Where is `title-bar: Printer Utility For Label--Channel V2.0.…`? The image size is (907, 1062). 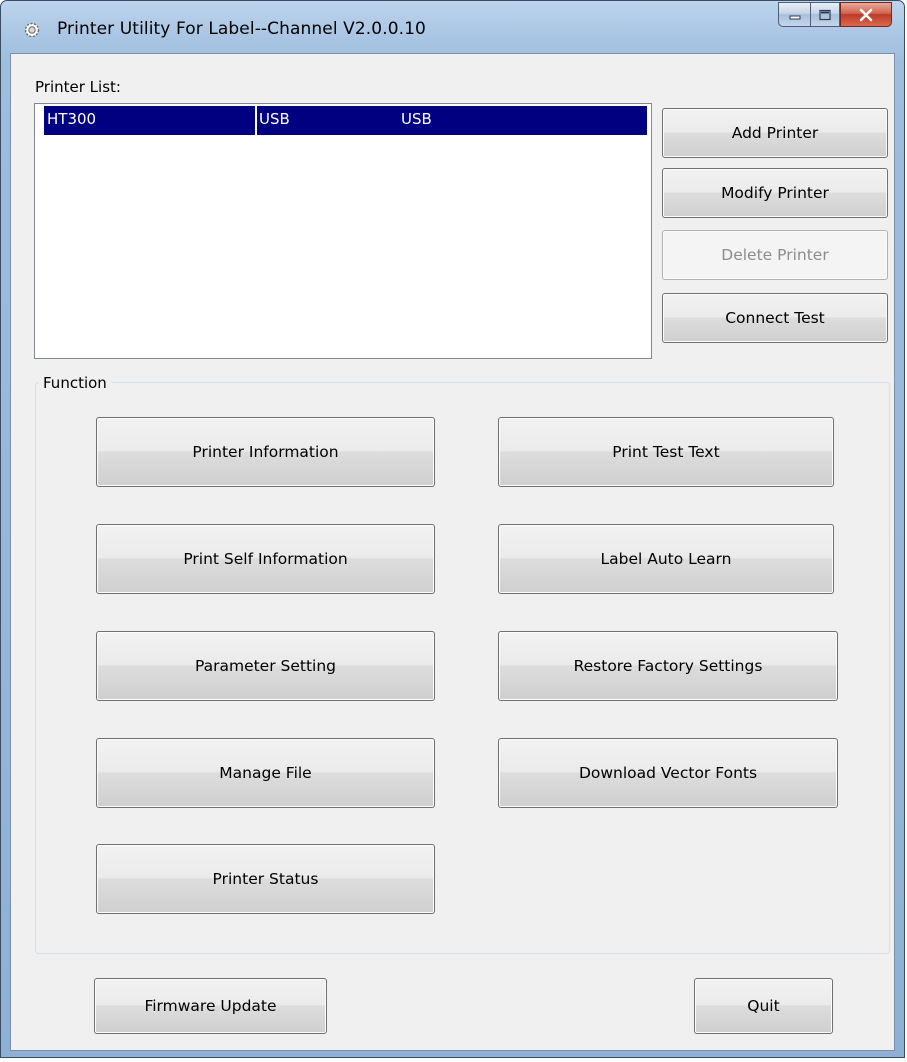 title-bar: Printer Utility For Label--Channel V2.0.… is located at coordinates (452, 27).